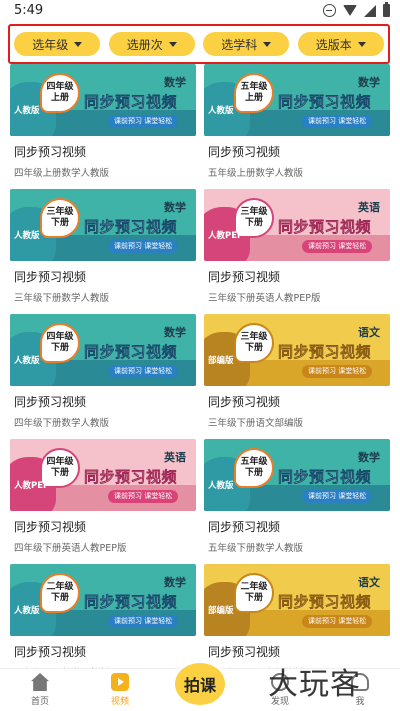 The width and height of the screenshot is (400, 711). I want to click on card-subtitle: 三年级下册英语人教PEP版, so click(264, 298).